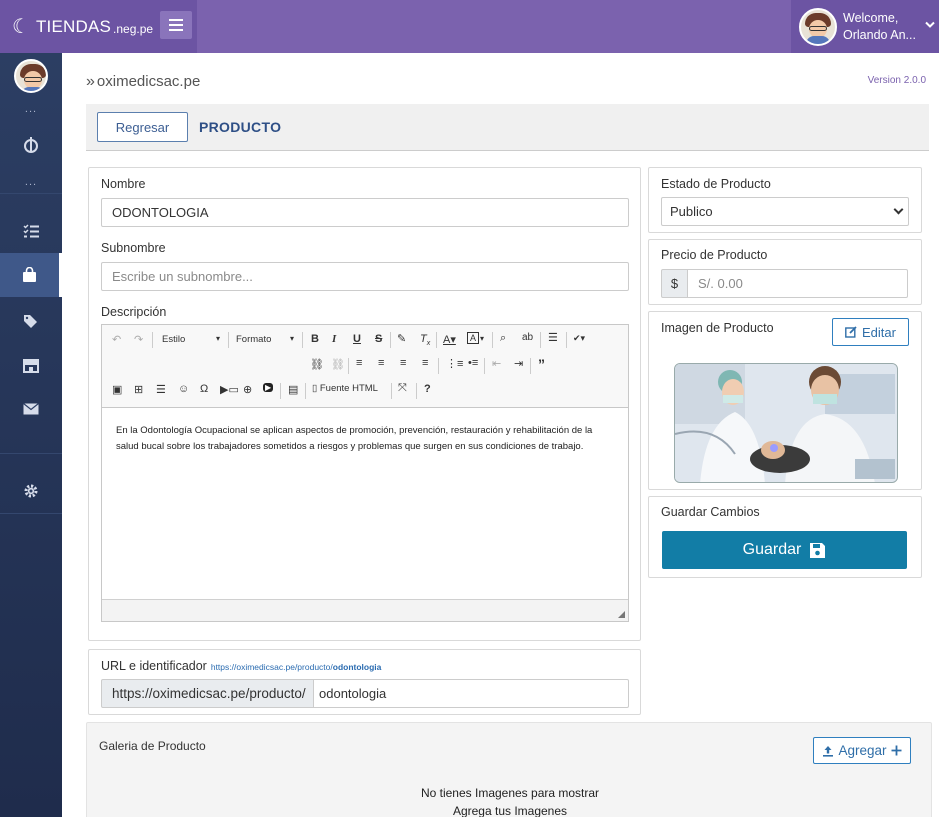 The width and height of the screenshot is (939, 817). What do you see at coordinates (357, 667) in the screenshot?
I see `url-link-slug: odontologia` at bounding box center [357, 667].